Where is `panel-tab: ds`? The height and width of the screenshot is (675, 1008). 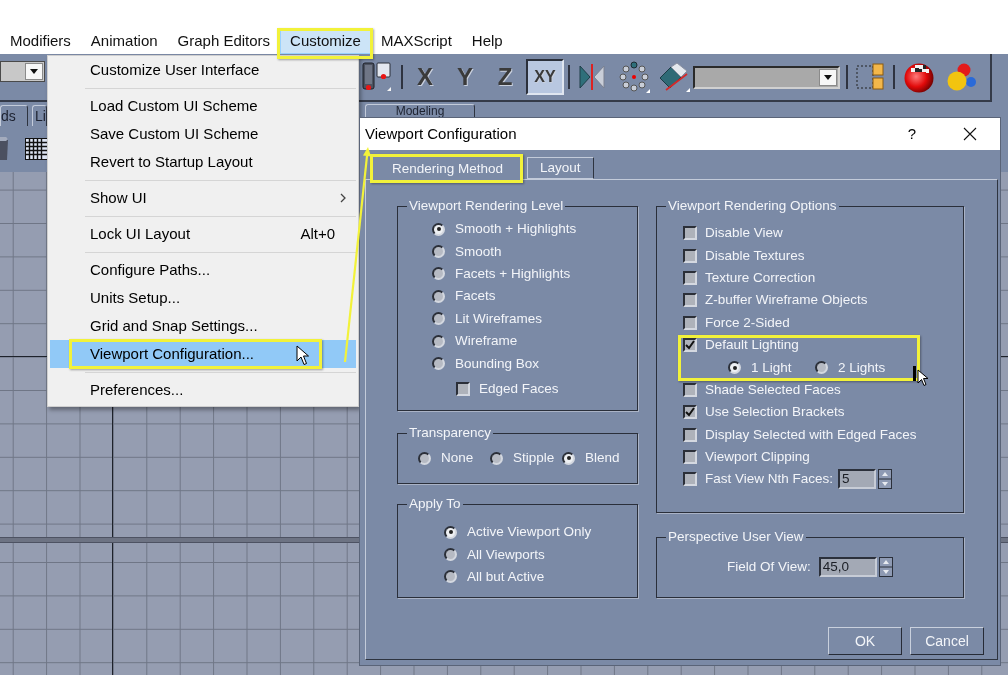
panel-tab: ds is located at coordinates (14, 115).